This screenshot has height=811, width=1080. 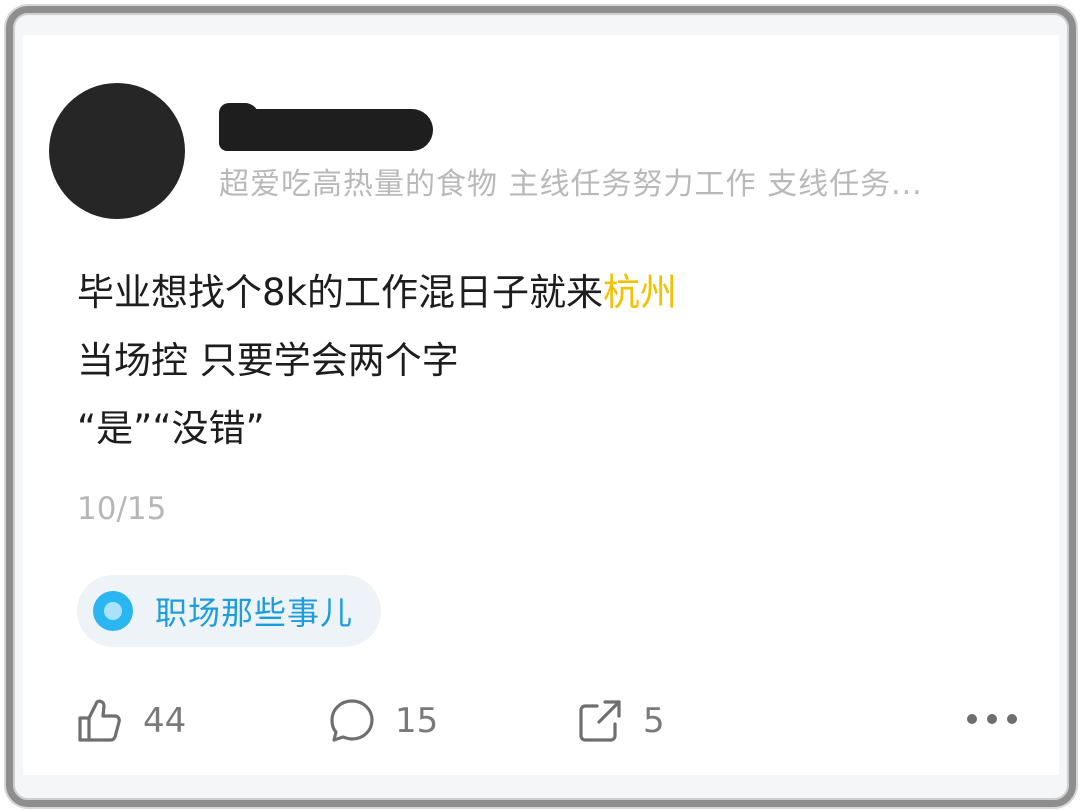 What do you see at coordinates (117, 151) in the screenshot?
I see `avatar` at bounding box center [117, 151].